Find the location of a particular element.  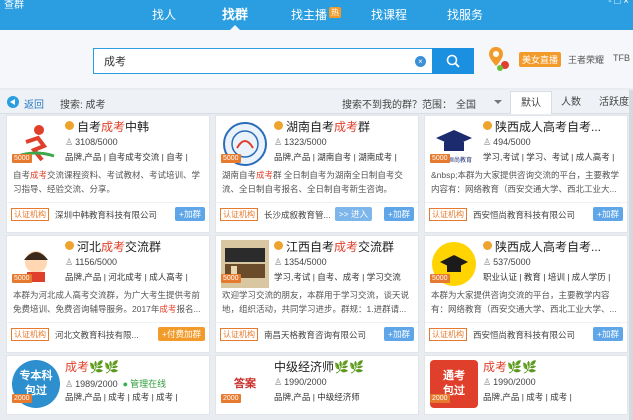

group-tags: 职业认证 | 教育 | 培训 | 成人学历 | is located at coordinates (547, 277).